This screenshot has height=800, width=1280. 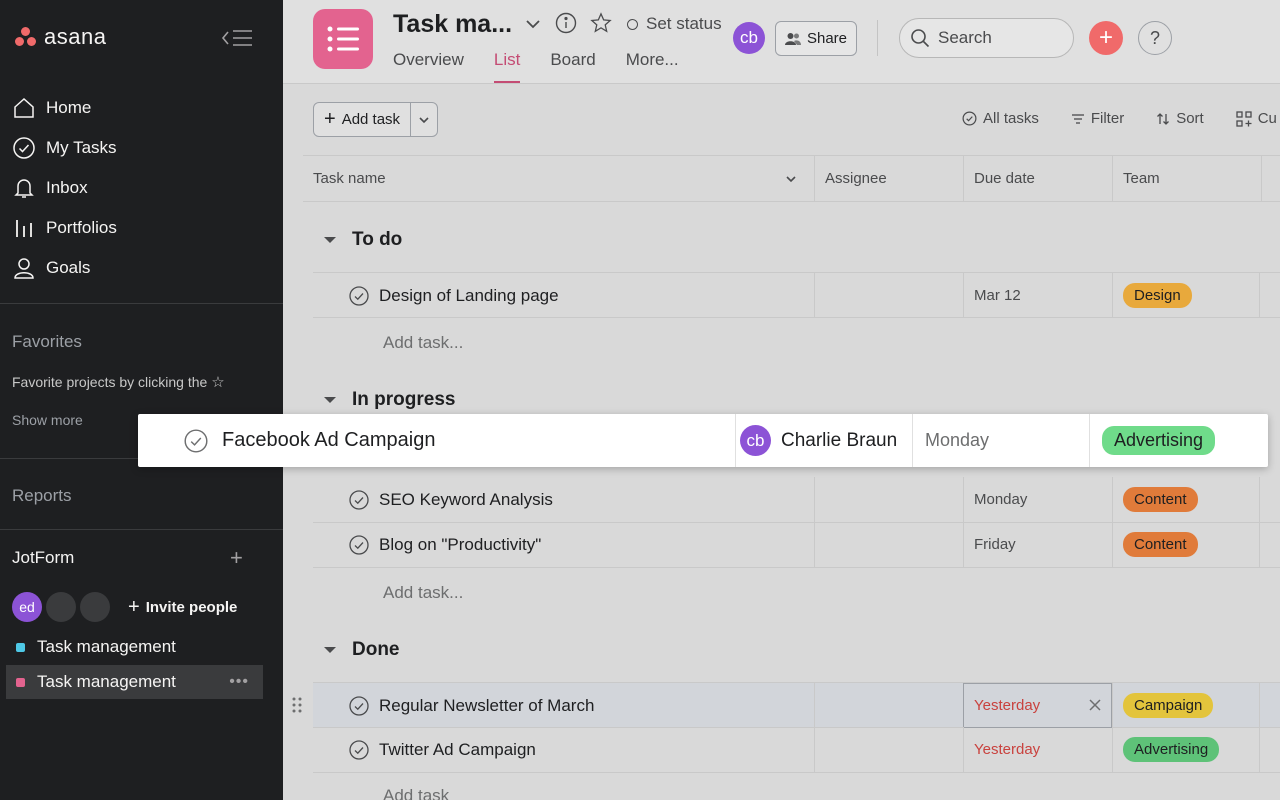 I want to click on close-icon, so click(x=1095, y=705).